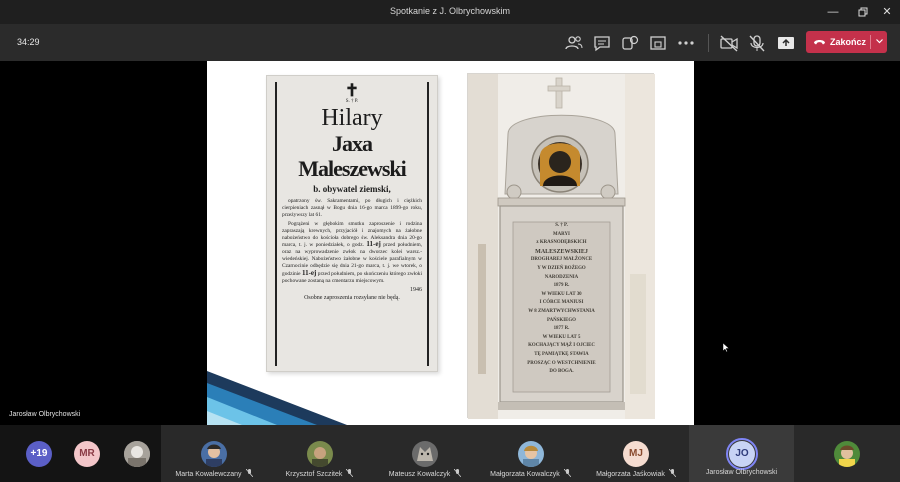 The image size is (900, 482). What do you see at coordinates (786, 43) in the screenshot?
I see `share-icon` at bounding box center [786, 43].